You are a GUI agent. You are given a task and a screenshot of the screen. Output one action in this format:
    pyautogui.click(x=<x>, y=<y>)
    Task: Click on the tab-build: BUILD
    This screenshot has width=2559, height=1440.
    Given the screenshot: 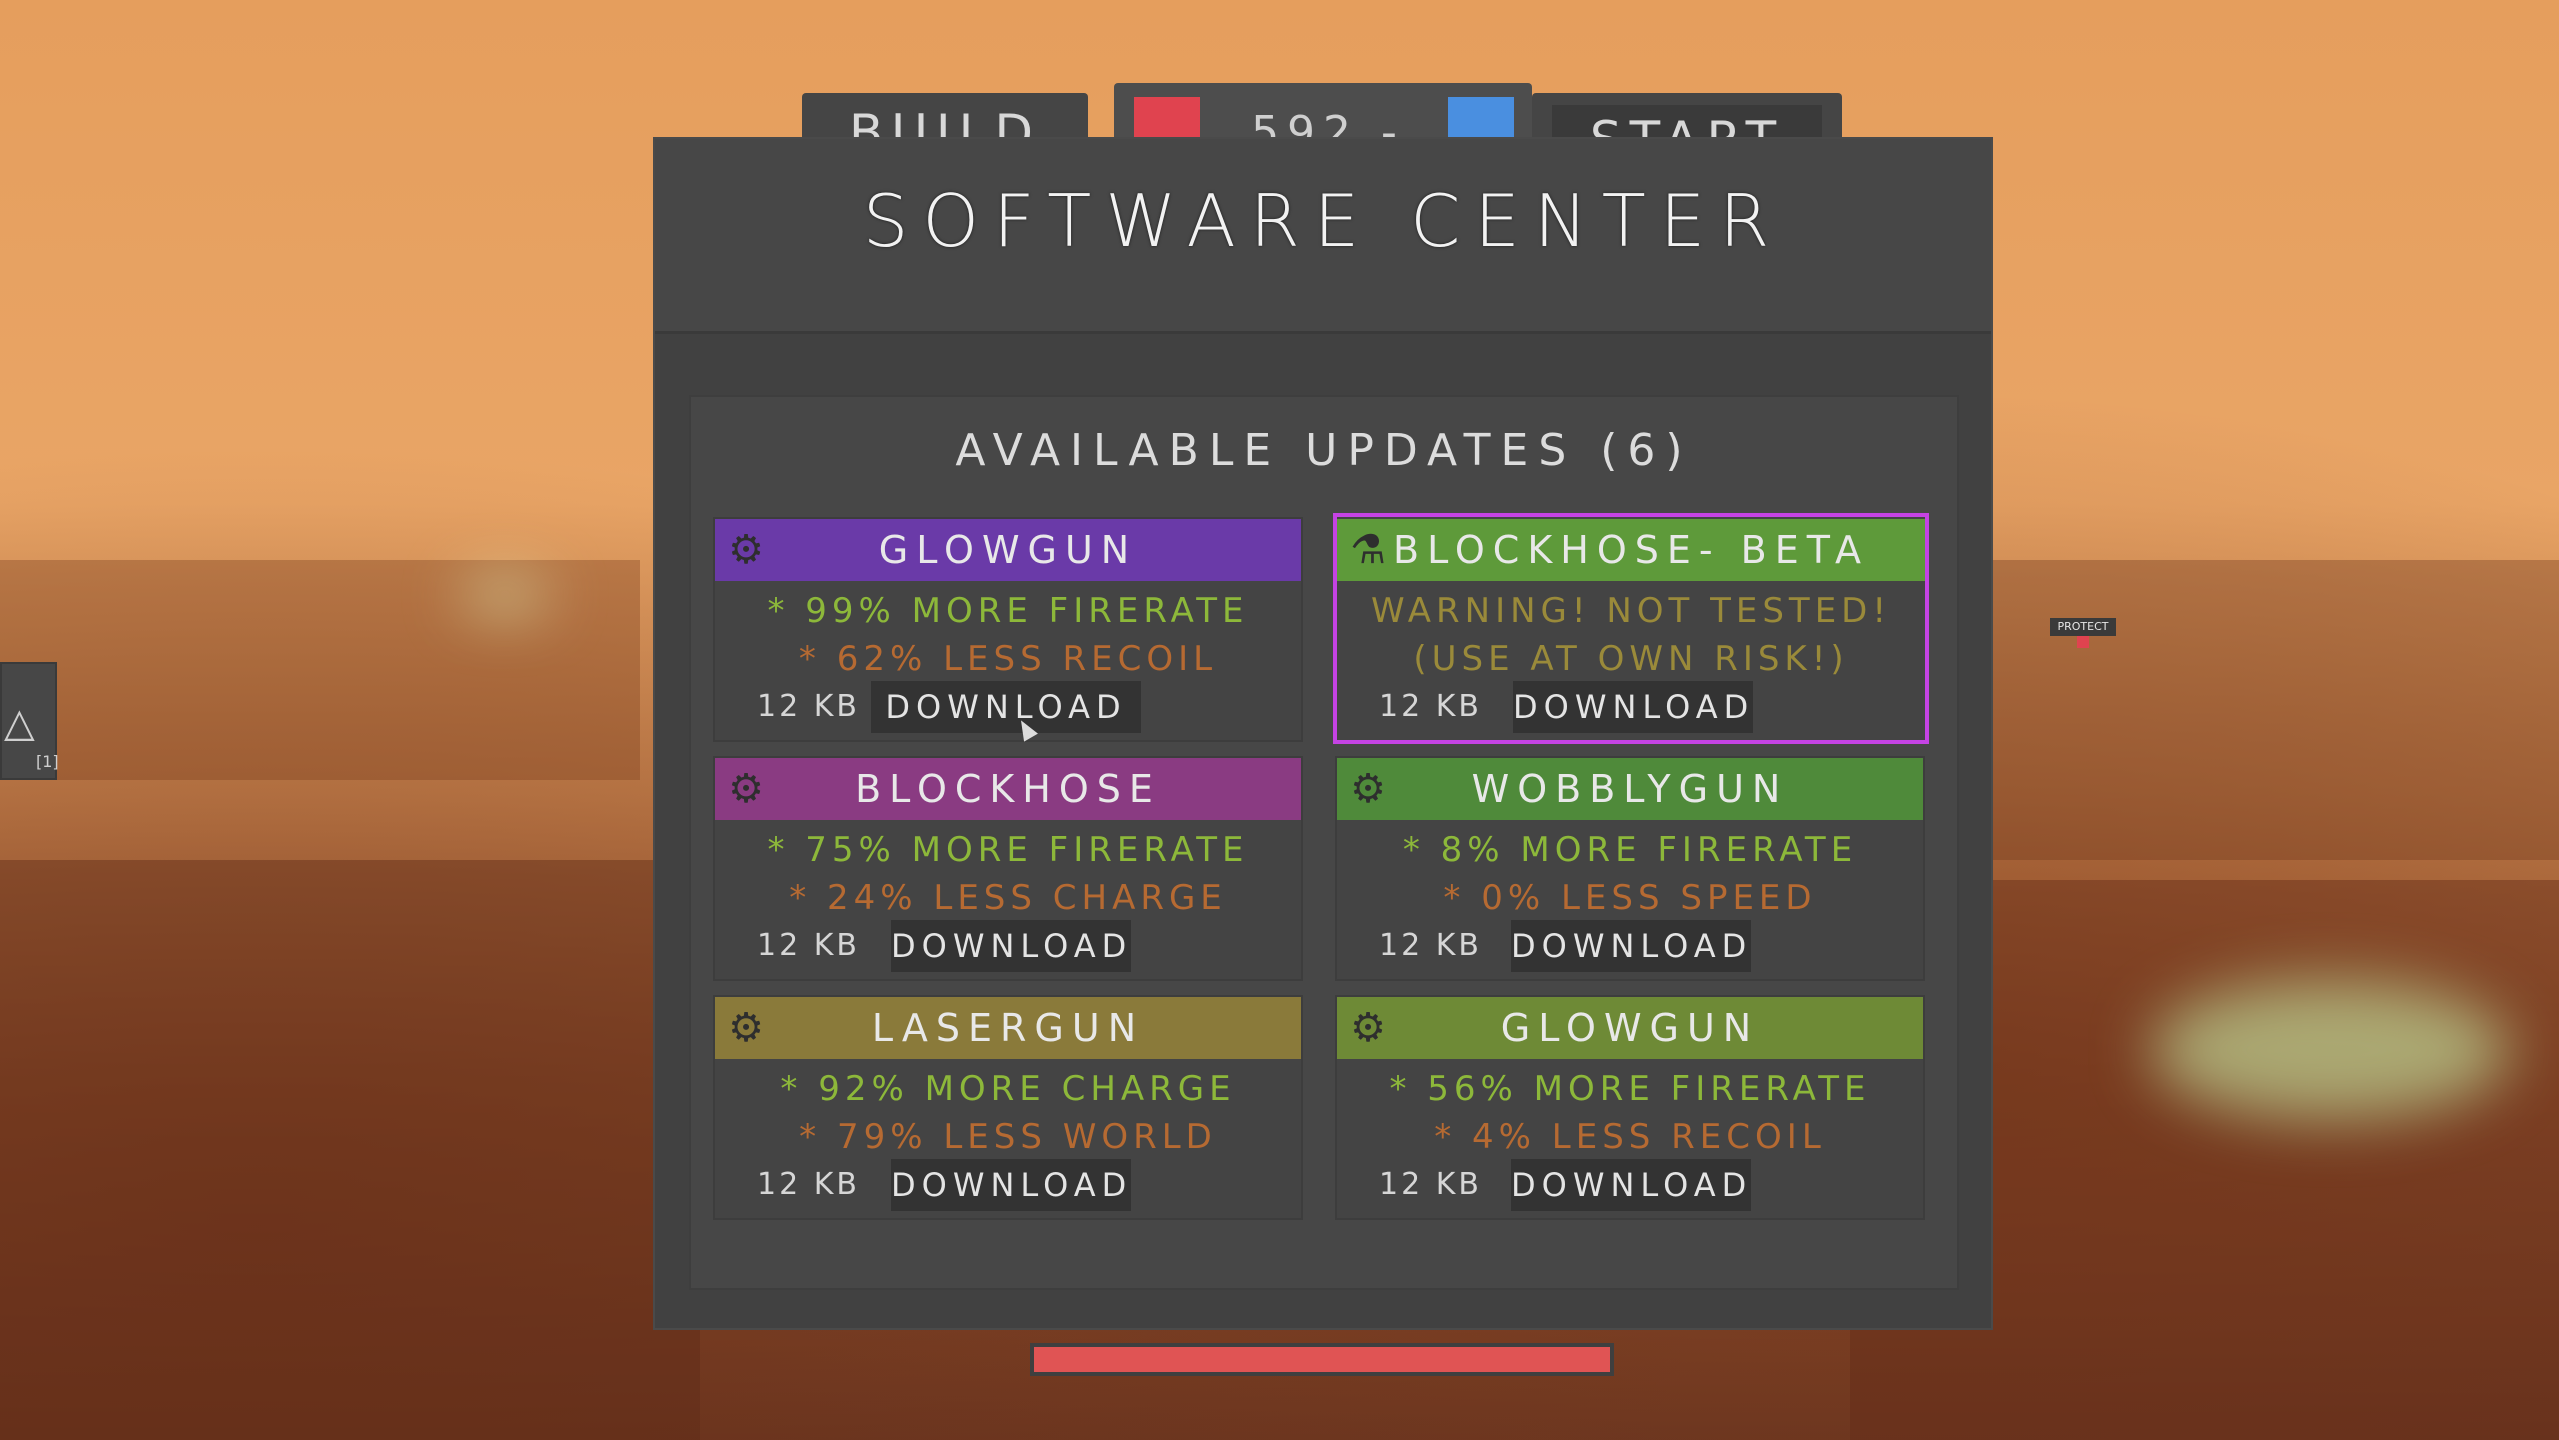 What is the action you would take?
    pyautogui.click(x=945, y=115)
    